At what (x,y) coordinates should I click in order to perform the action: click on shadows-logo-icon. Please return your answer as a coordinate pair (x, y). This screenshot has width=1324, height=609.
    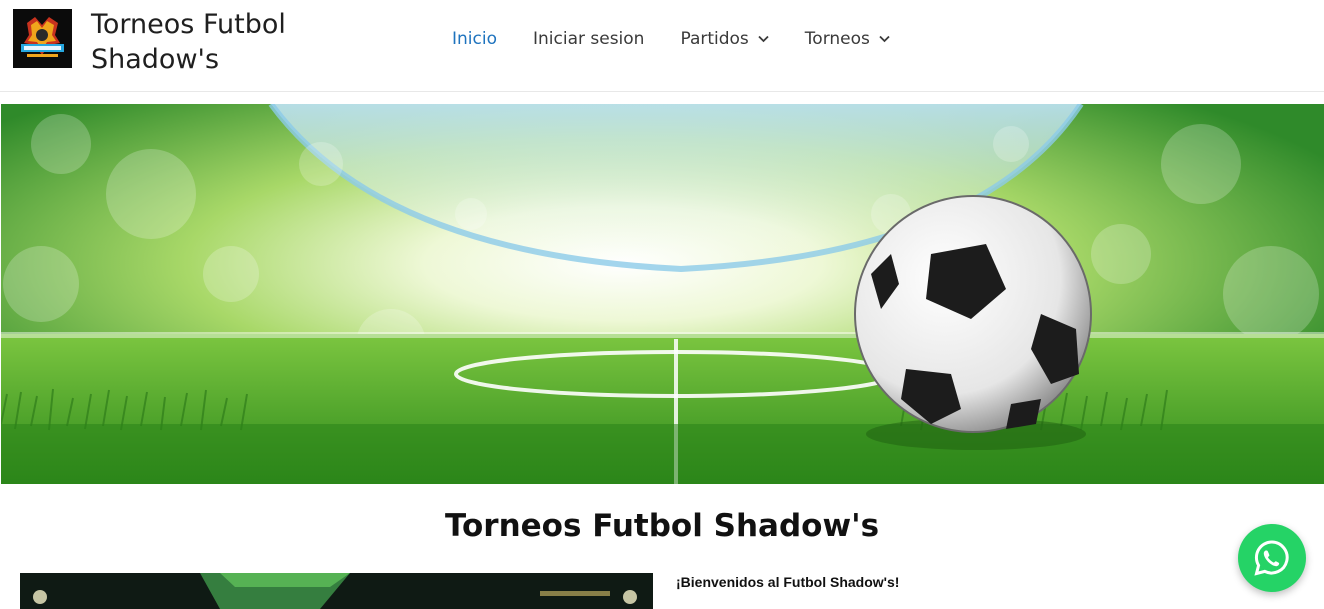
    Looking at the image, I should click on (42, 38).